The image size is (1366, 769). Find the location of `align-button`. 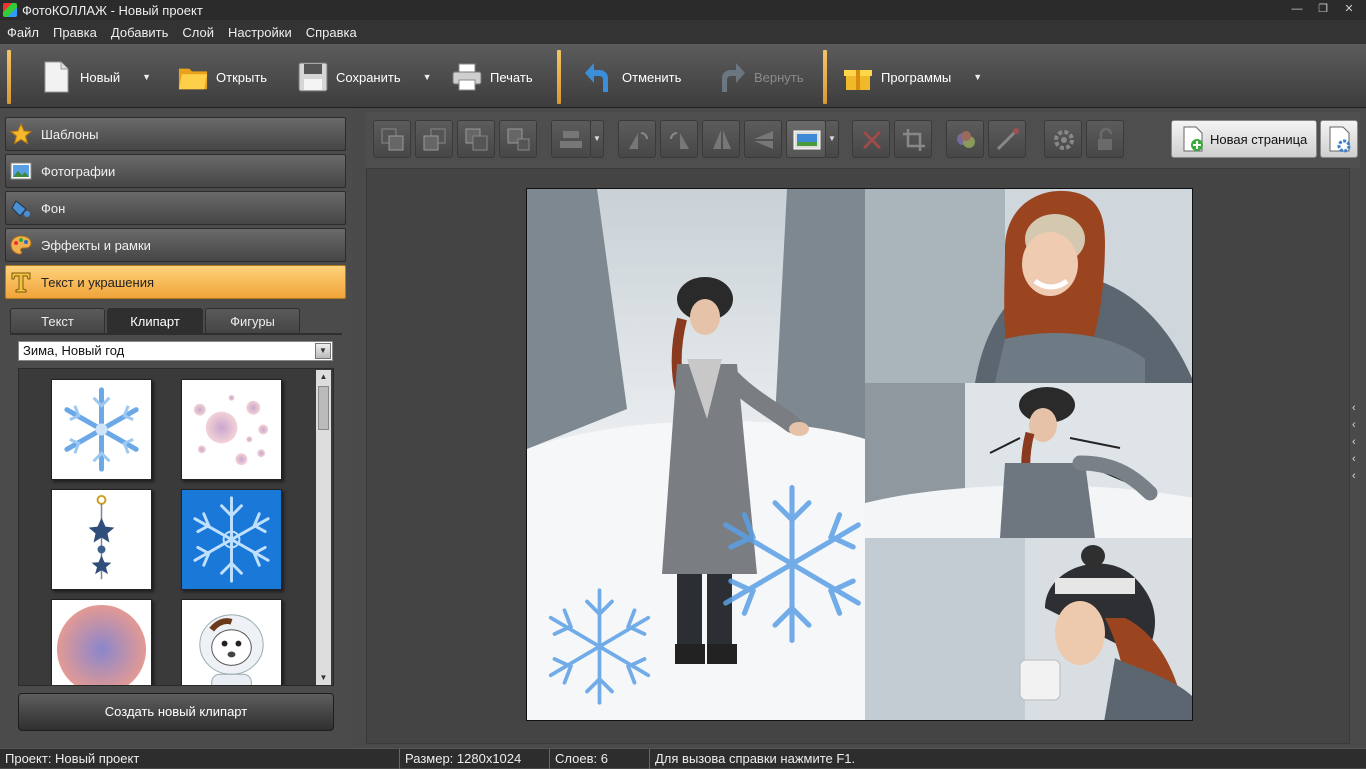

align-button is located at coordinates (571, 139).